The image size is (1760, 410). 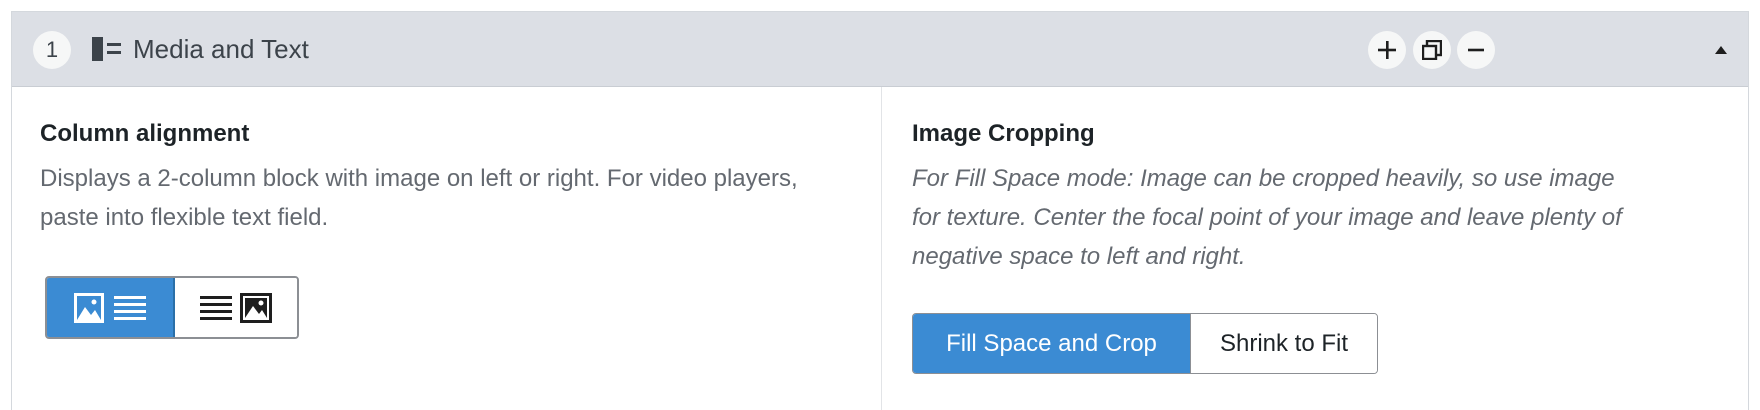 What do you see at coordinates (1003, 133) in the screenshot?
I see `image-cropping-label: Image Cropping` at bounding box center [1003, 133].